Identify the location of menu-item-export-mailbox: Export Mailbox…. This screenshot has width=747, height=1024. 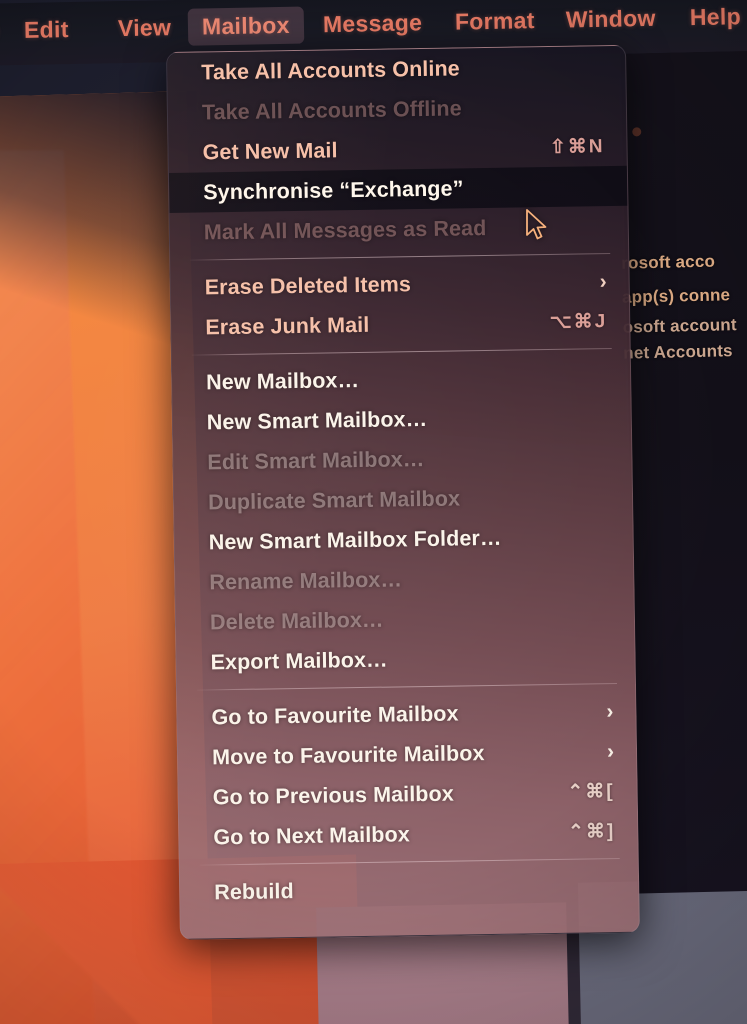
(405, 659).